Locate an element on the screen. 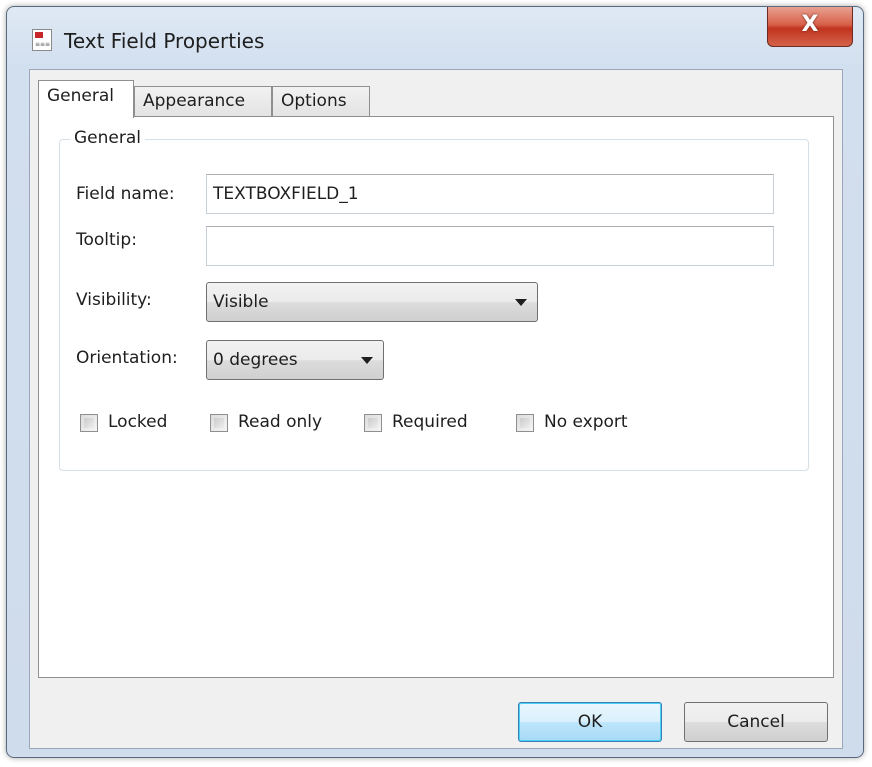  title-bar: ≡≡≡ Text Field Properties X is located at coordinates (435, 38).